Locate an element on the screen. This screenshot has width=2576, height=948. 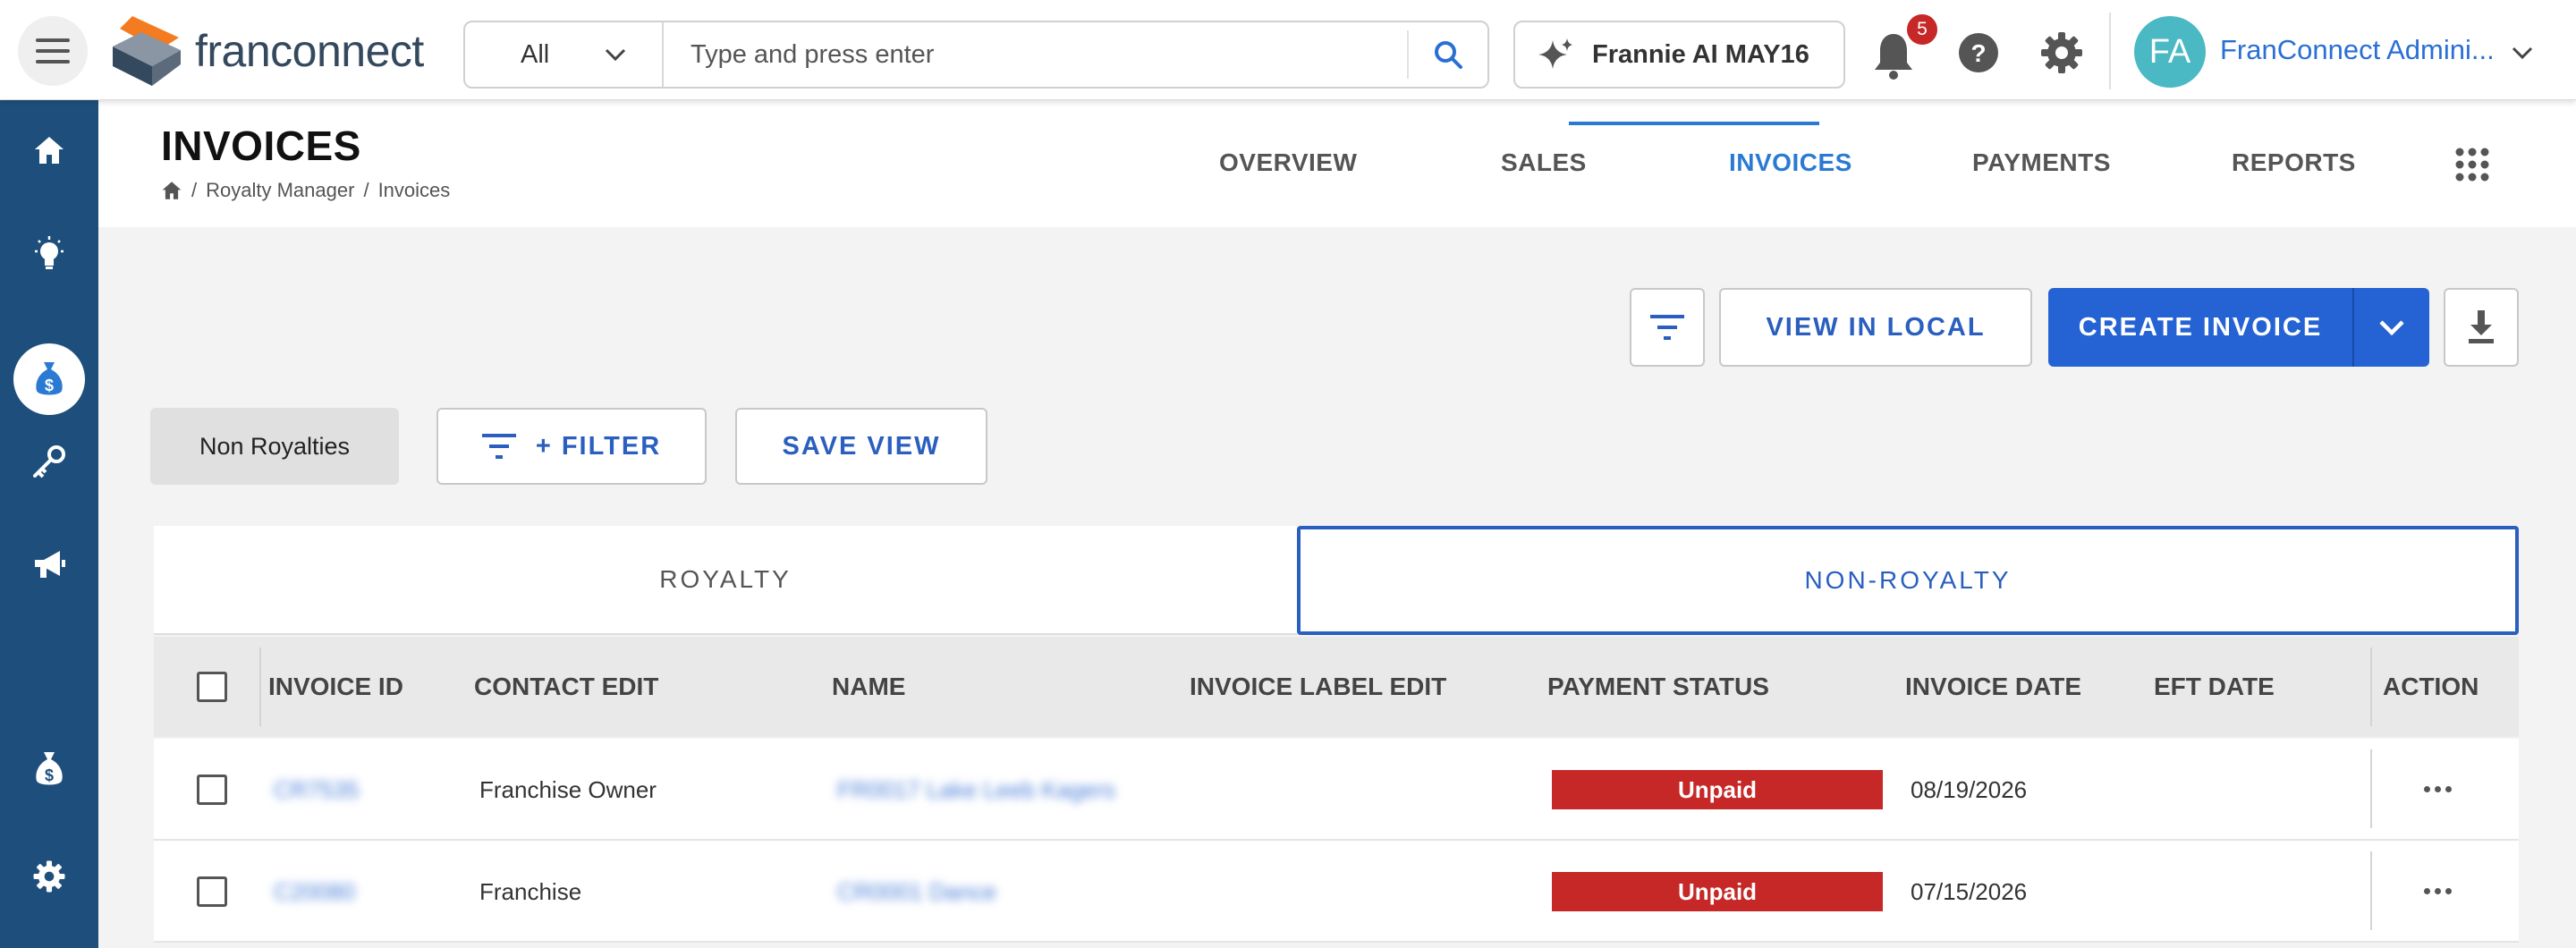
sidebar-item-marketing is located at coordinates (49, 565).